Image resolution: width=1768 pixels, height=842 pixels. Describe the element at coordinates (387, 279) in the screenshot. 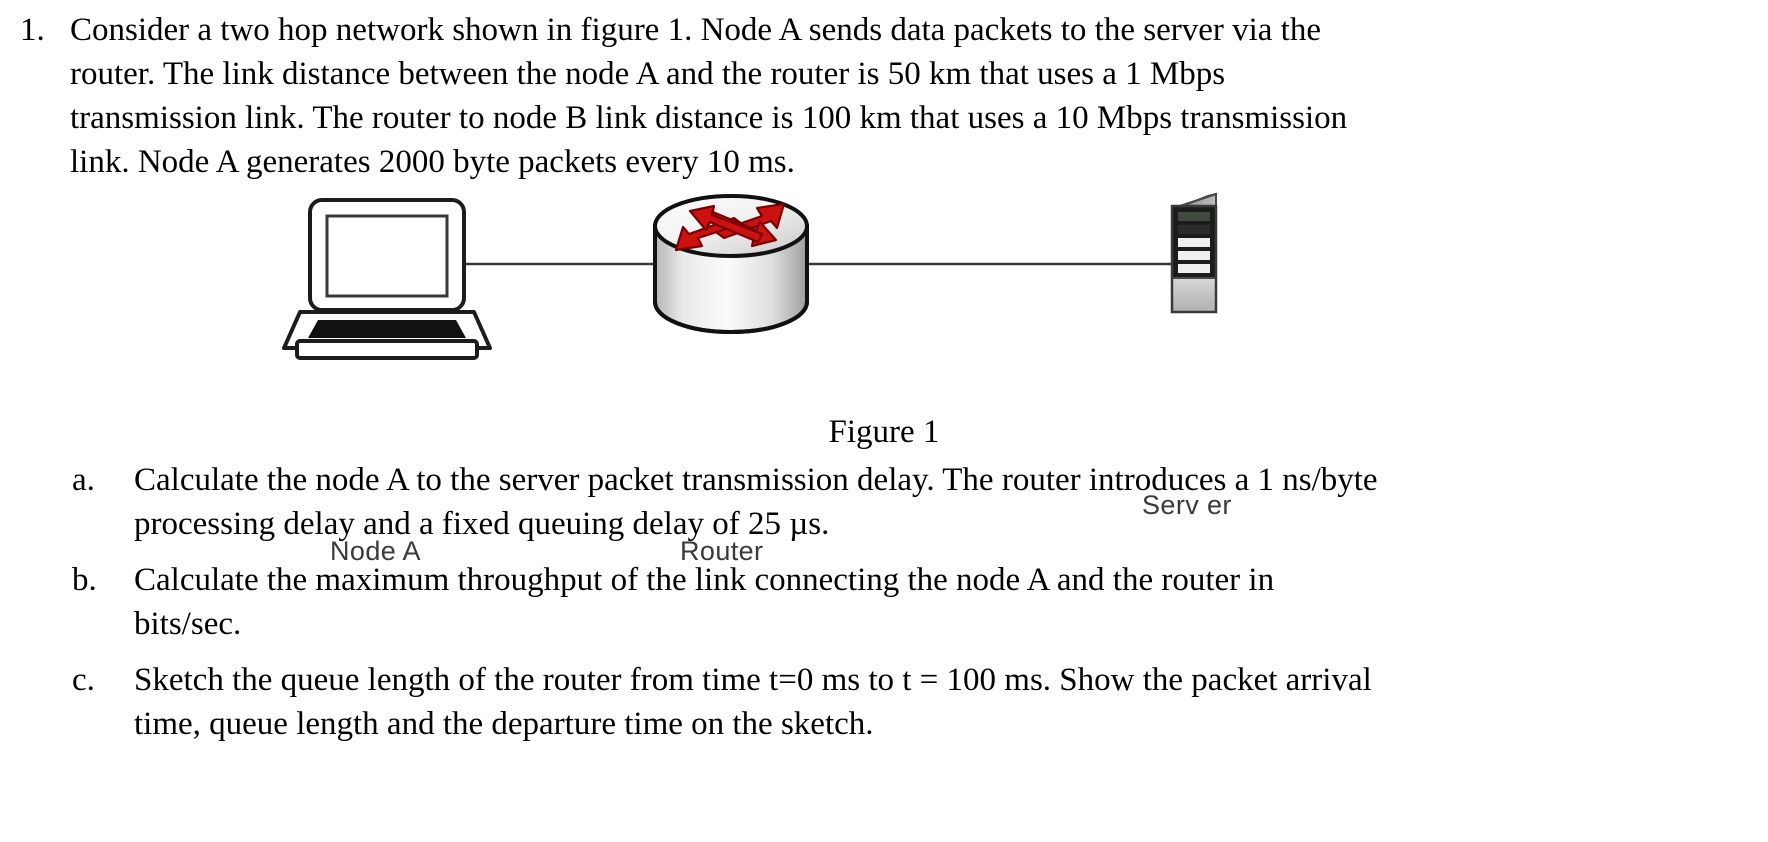

I see `laptop-icon` at that location.